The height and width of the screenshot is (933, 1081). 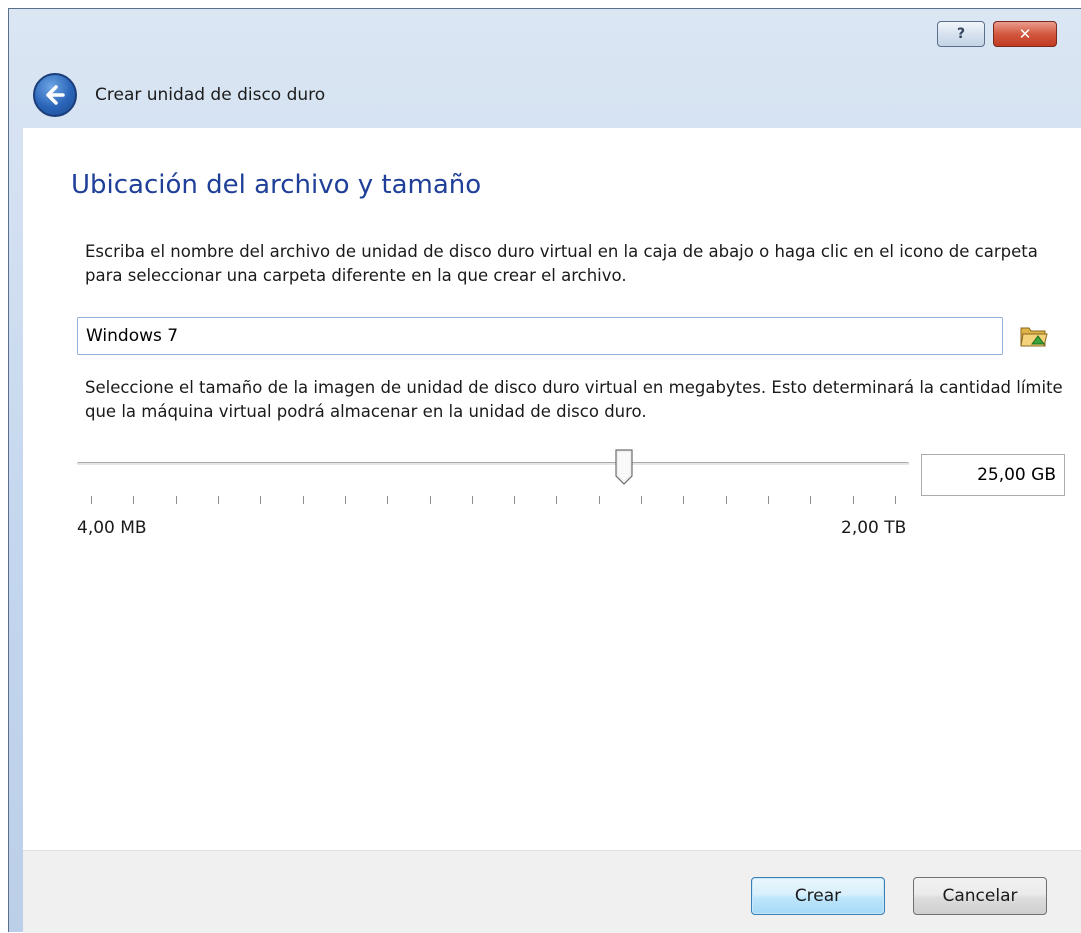 What do you see at coordinates (545, 68) in the screenshot?
I see `title-bar: ? ✕ Crear unidad de disco duro` at bounding box center [545, 68].